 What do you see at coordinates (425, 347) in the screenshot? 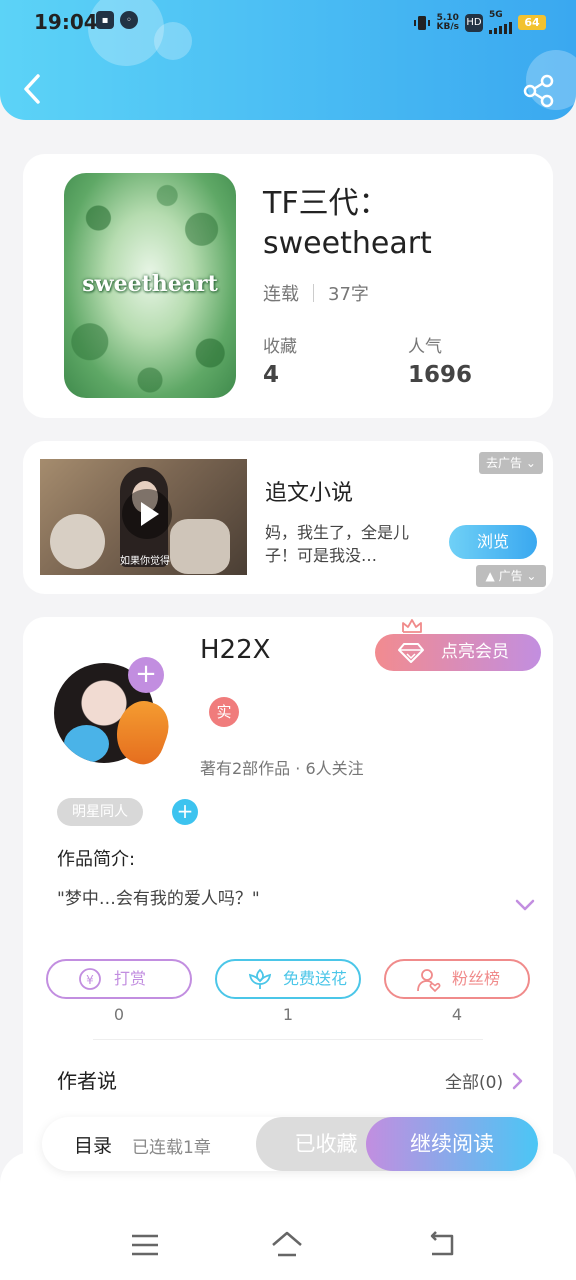
I see `popularity-label: 人气` at bounding box center [425, 347].